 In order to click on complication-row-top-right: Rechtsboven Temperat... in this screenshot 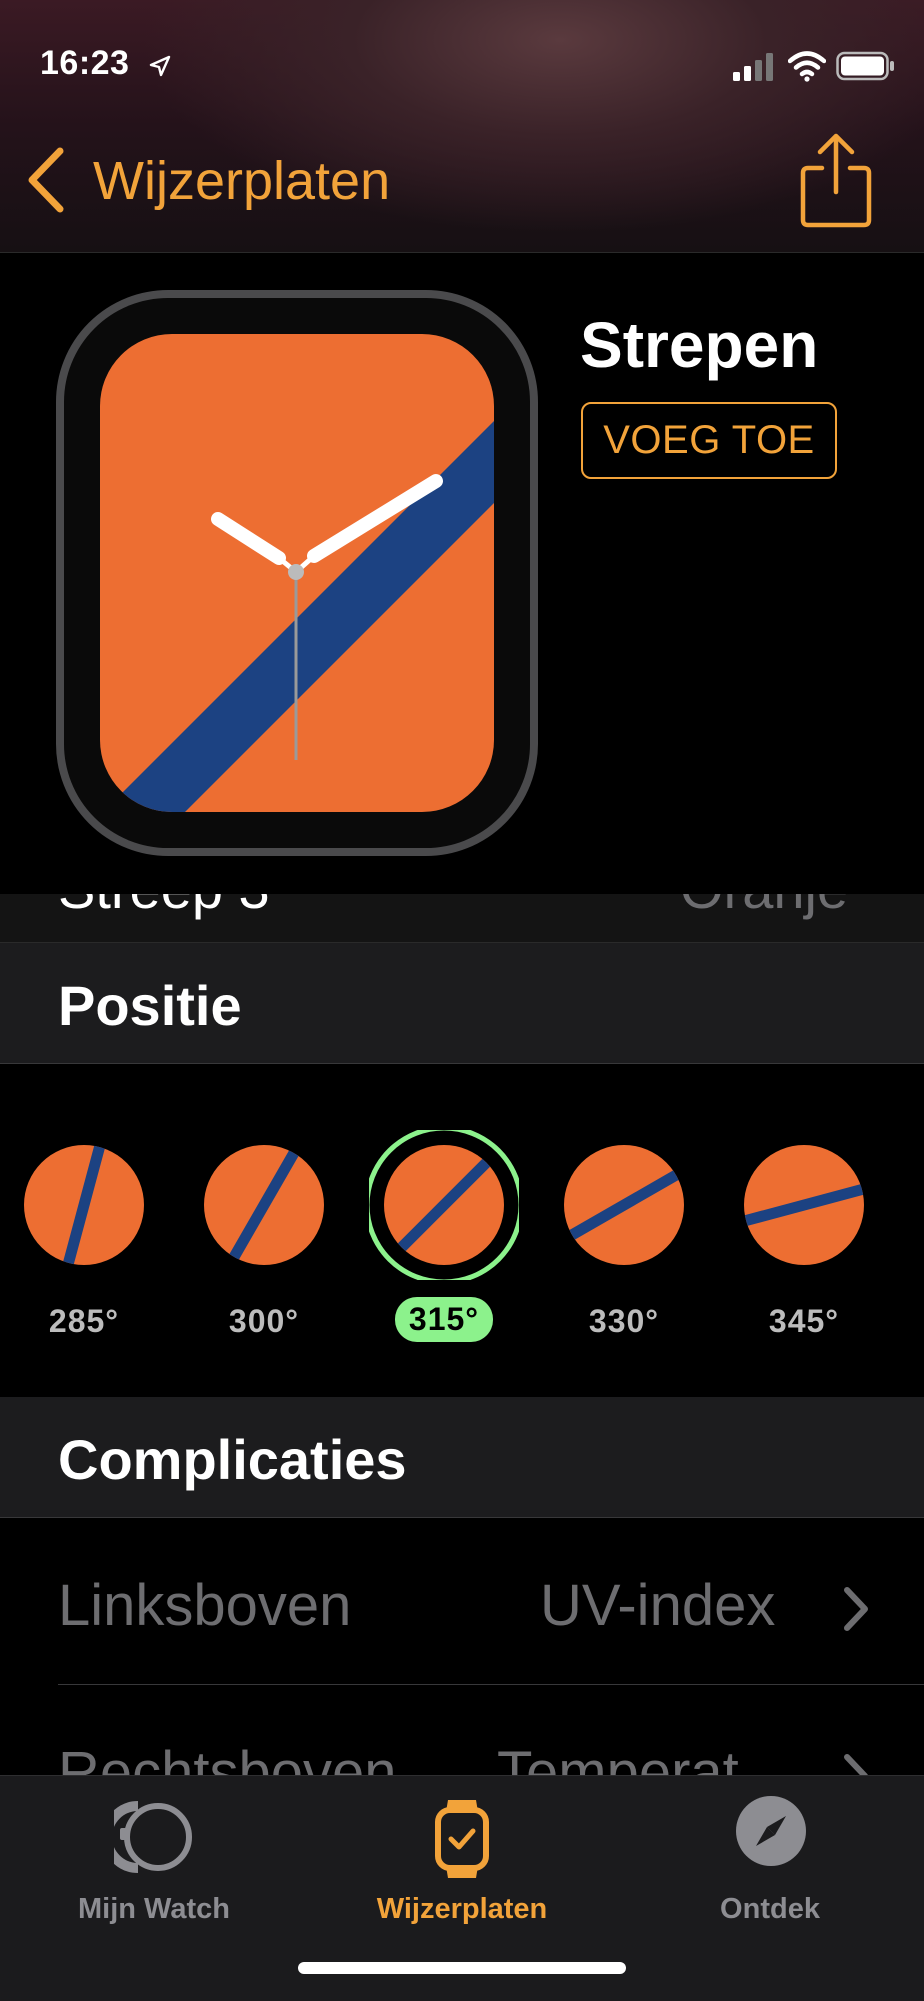, I will do `click(462, 1730)`.